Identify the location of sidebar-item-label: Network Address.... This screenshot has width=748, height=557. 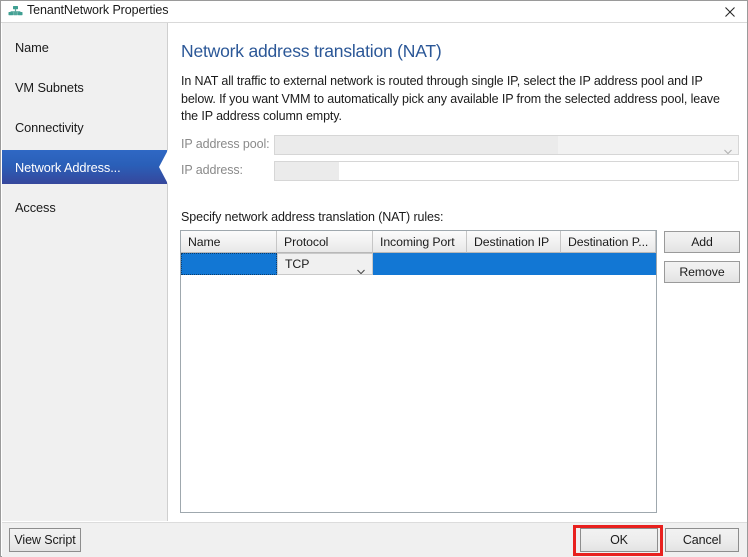
(68, 167).